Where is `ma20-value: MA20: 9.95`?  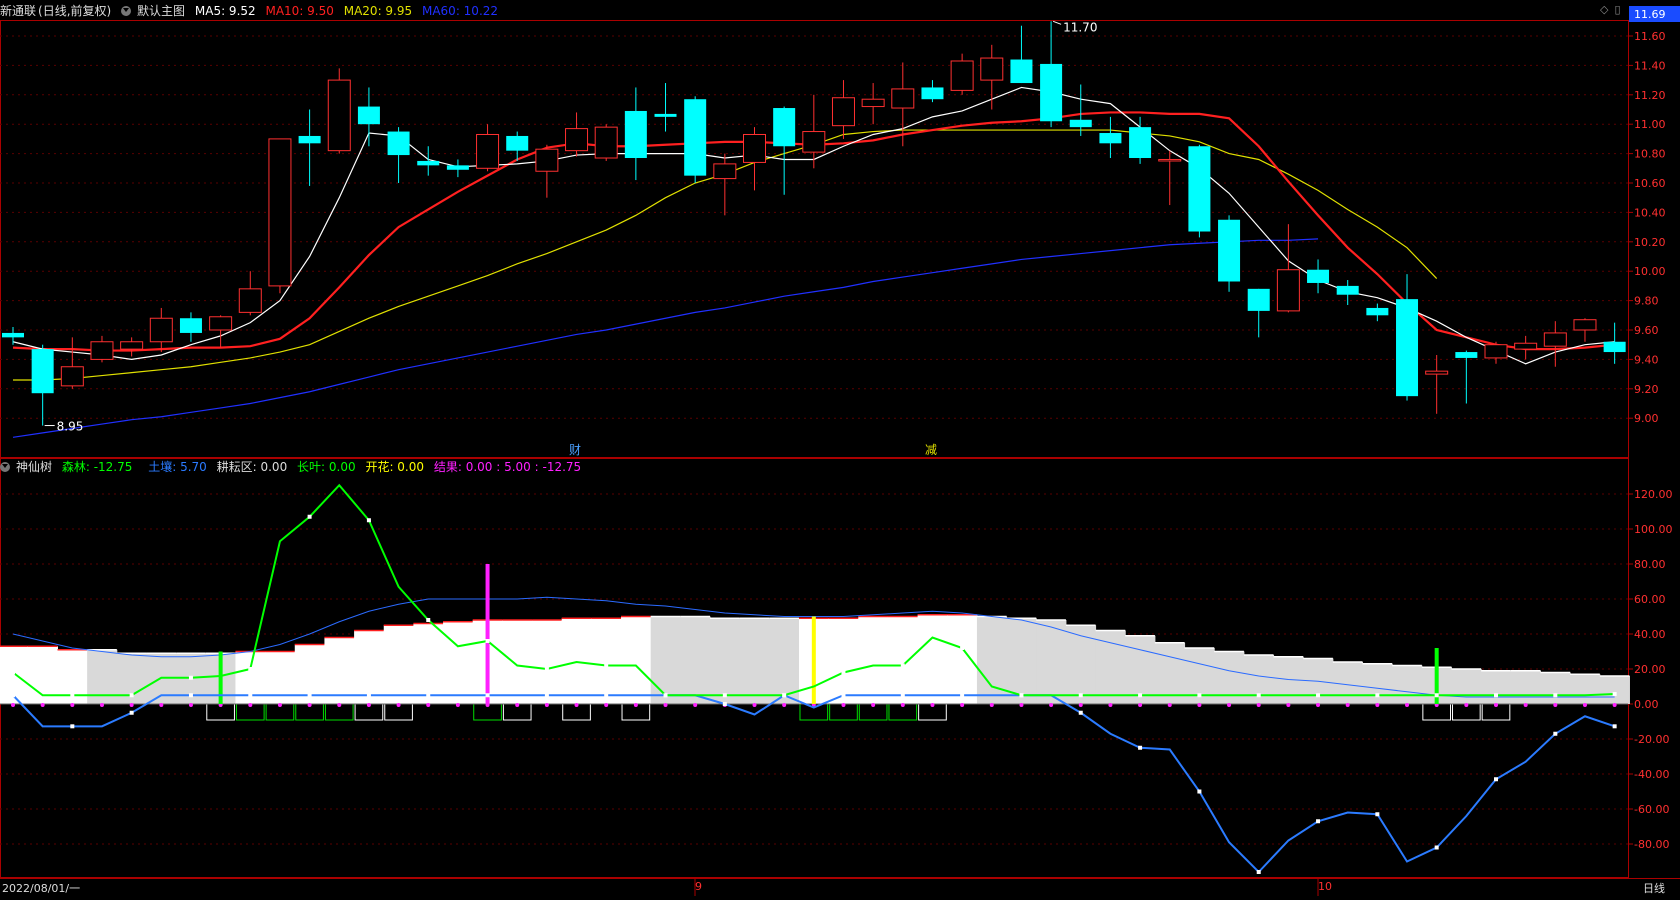 ma20-value: MA20: 9.95 is located at coordinates (378, 11).